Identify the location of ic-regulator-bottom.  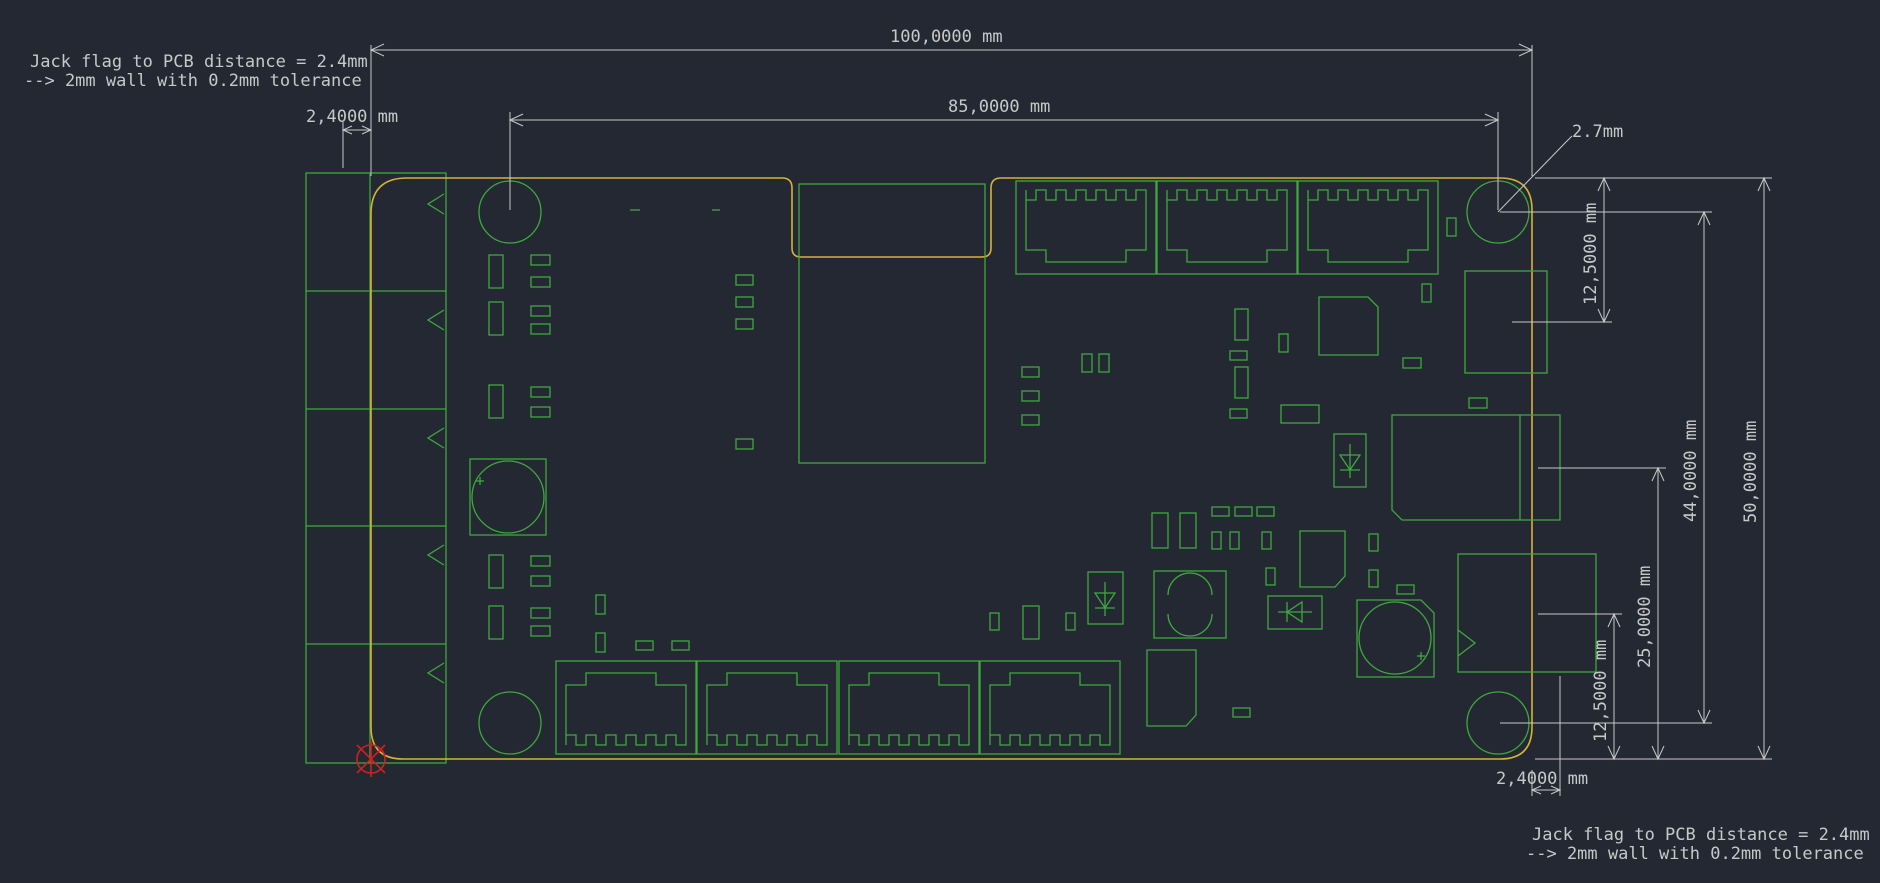
(1171, 688).